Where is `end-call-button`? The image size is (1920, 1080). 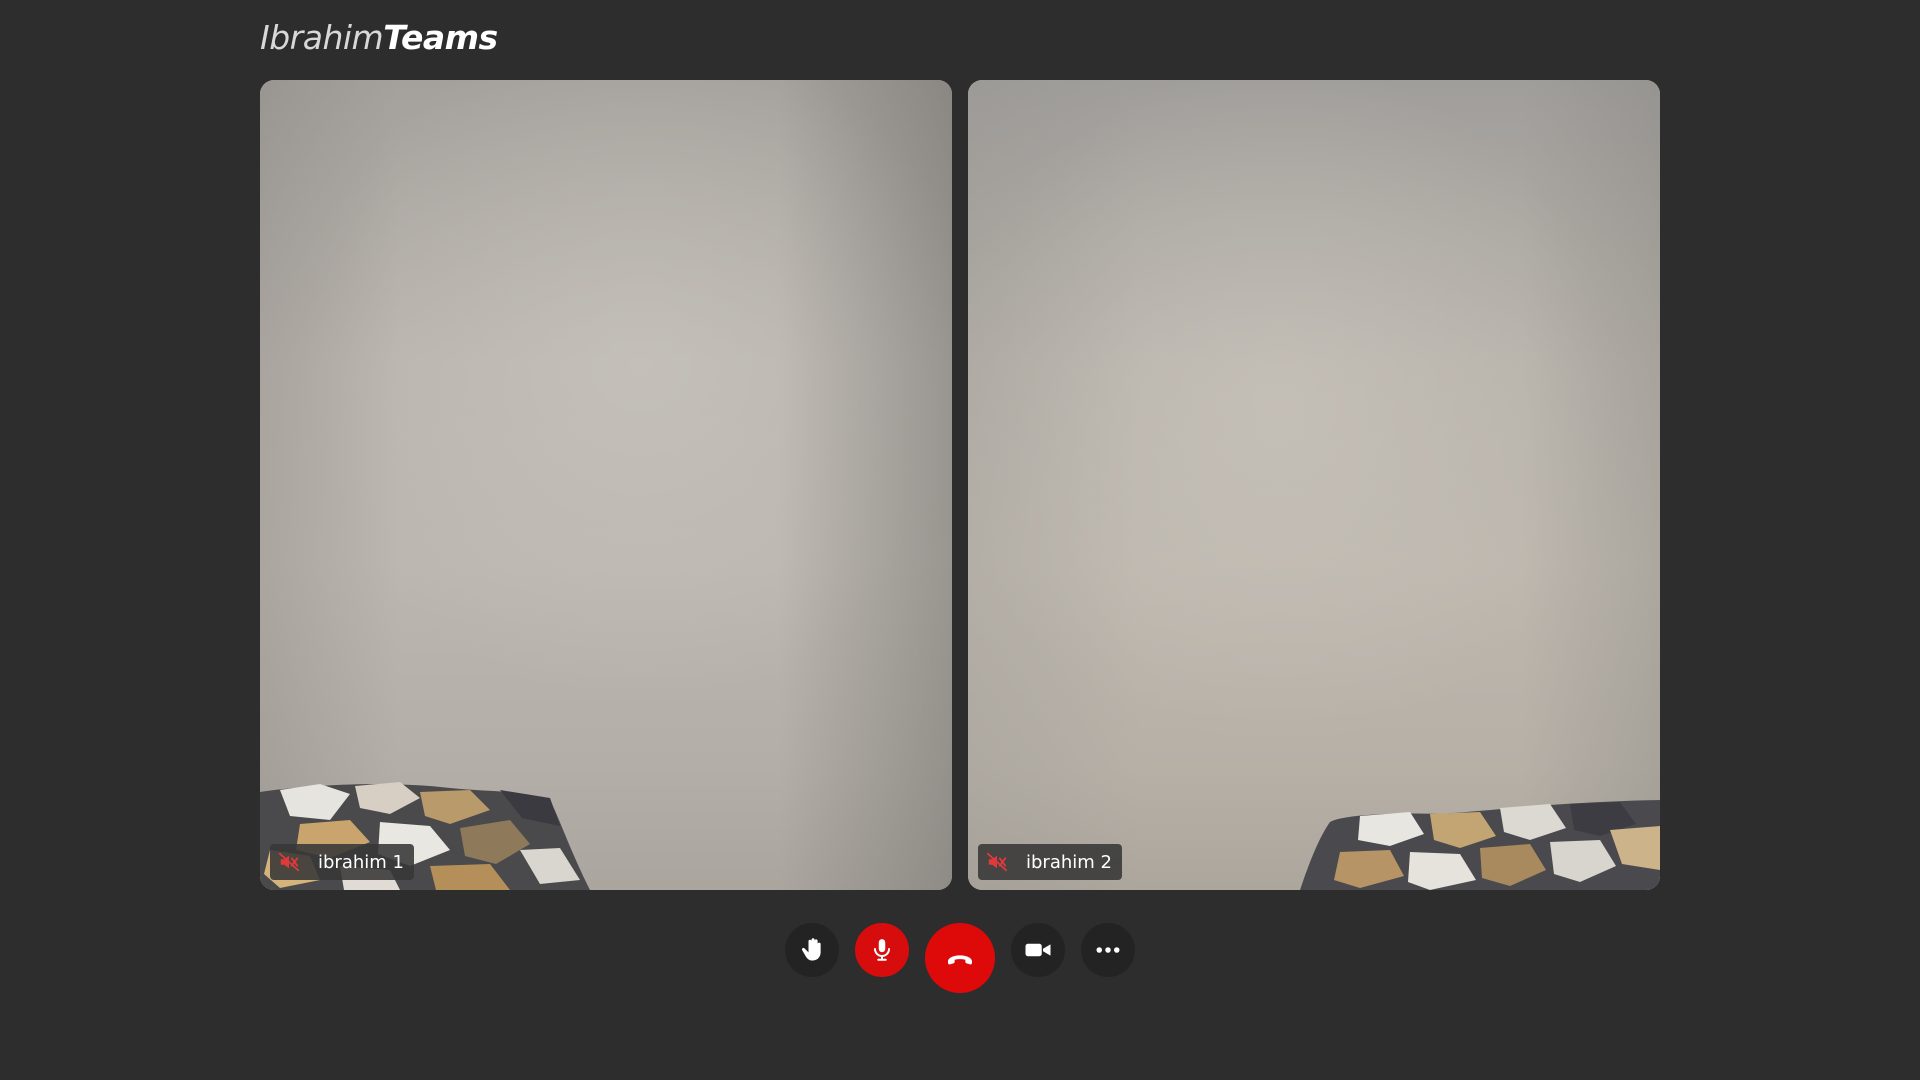 end-call-button is located at coordinates (960, 958).